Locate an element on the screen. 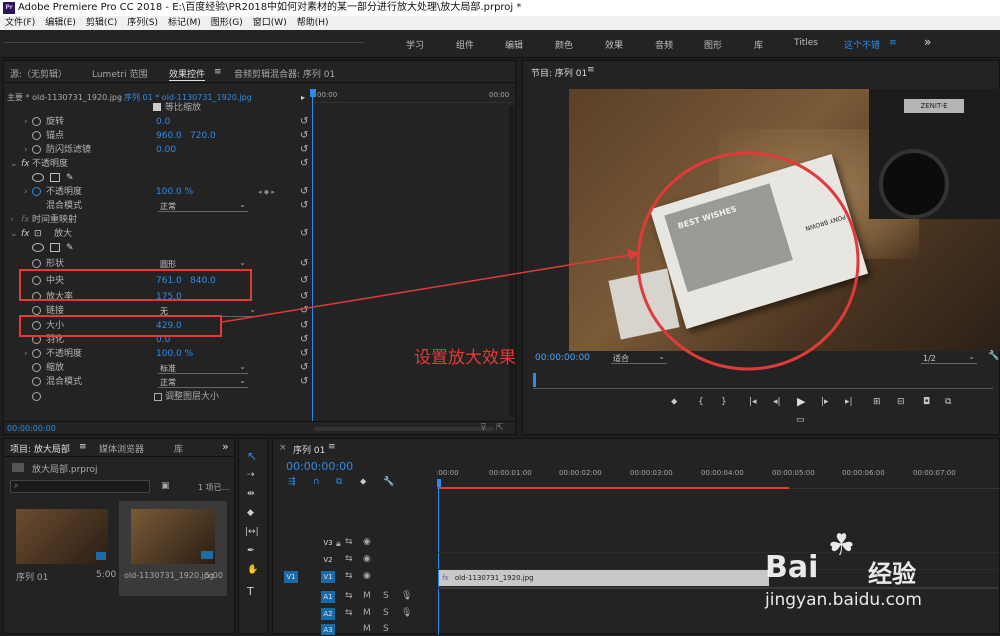 The width and height of the screenshot is (1000, 636). ruler-tick: 00:00:02:00 is located at coordinates (580, 473).